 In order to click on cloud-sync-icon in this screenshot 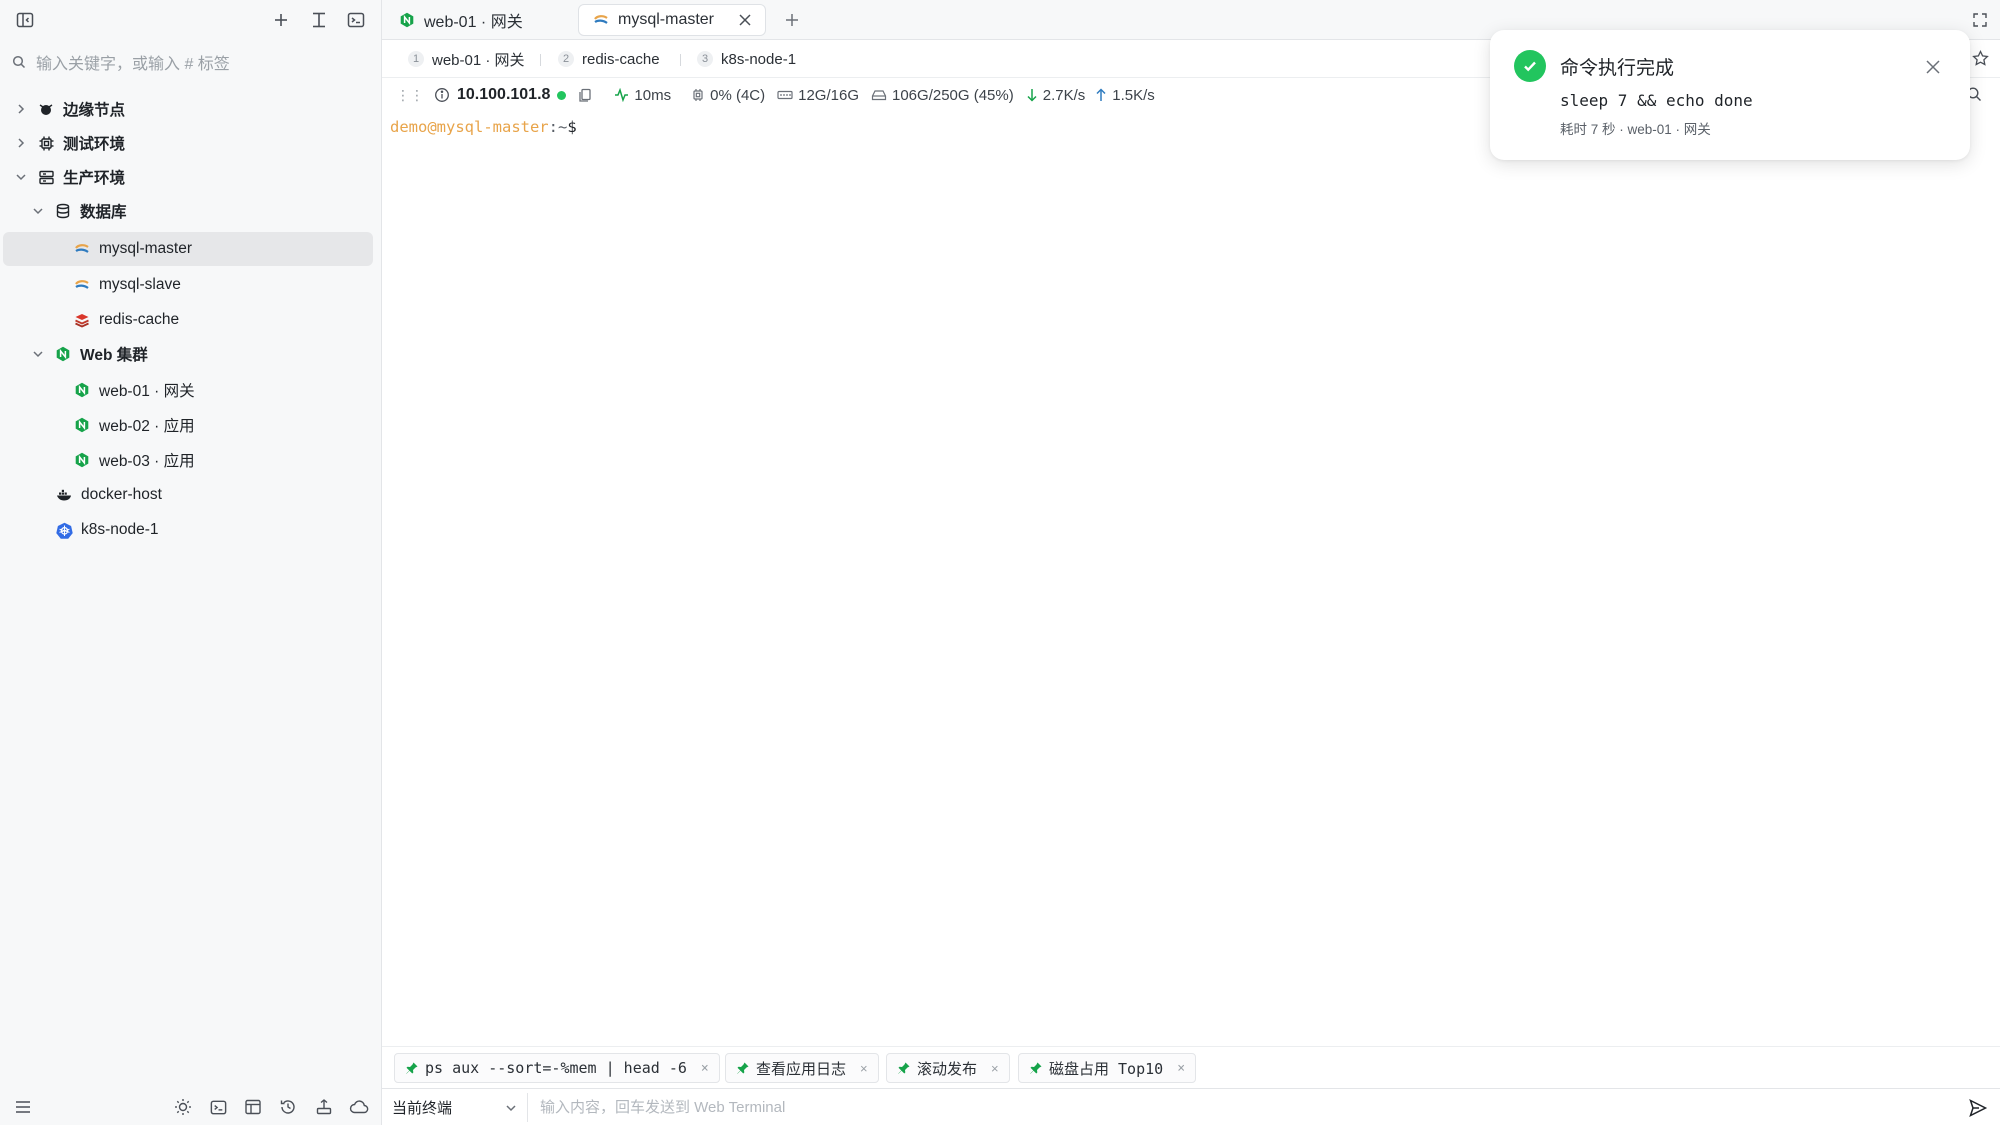, I will do `click(359, 1107)`.